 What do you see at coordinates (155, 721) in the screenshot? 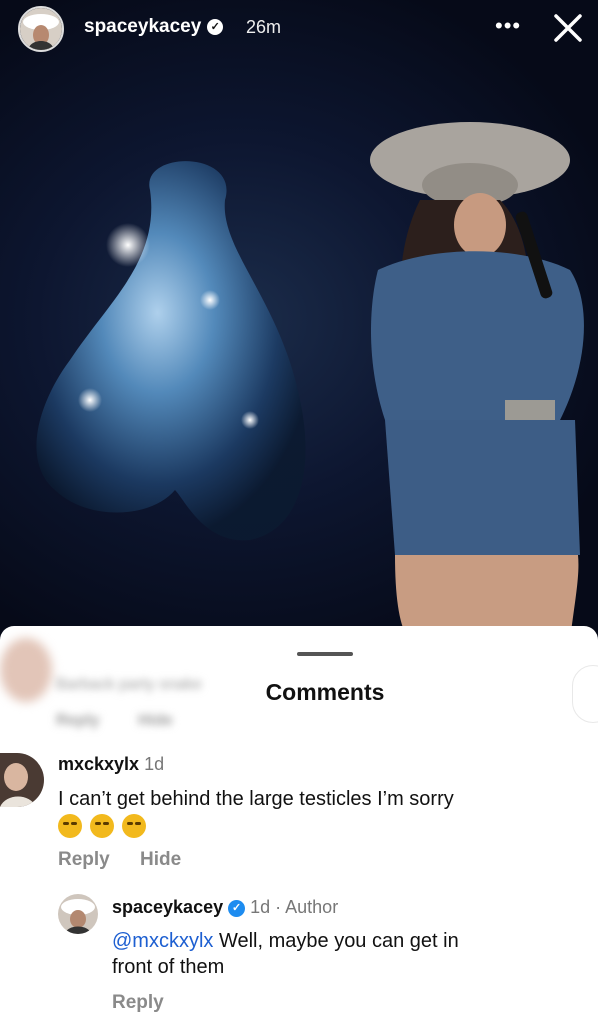
I see `blurred-hide-button: Hide` at bounding box center [155, 721].